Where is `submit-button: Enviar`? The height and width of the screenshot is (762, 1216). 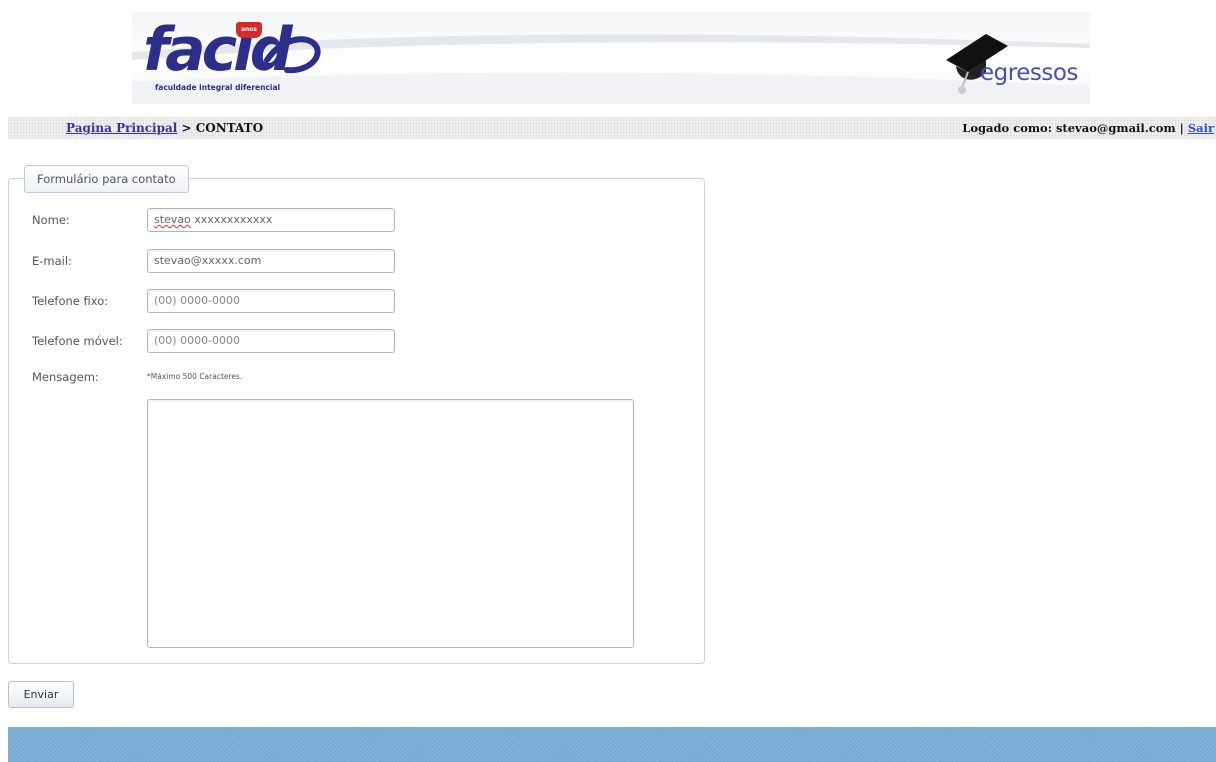
submit-button: Enviar is located at coordinates (41, 694).